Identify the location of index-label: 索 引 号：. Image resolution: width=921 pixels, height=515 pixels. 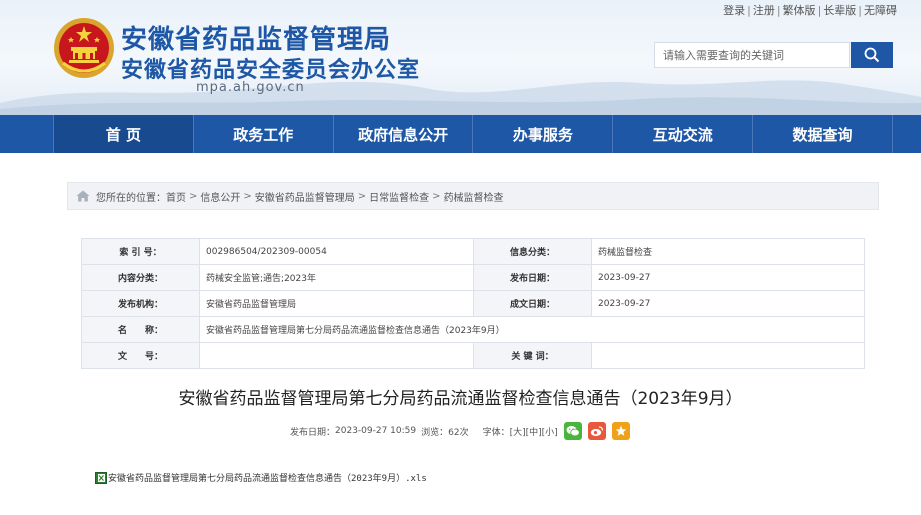
(140, 251).